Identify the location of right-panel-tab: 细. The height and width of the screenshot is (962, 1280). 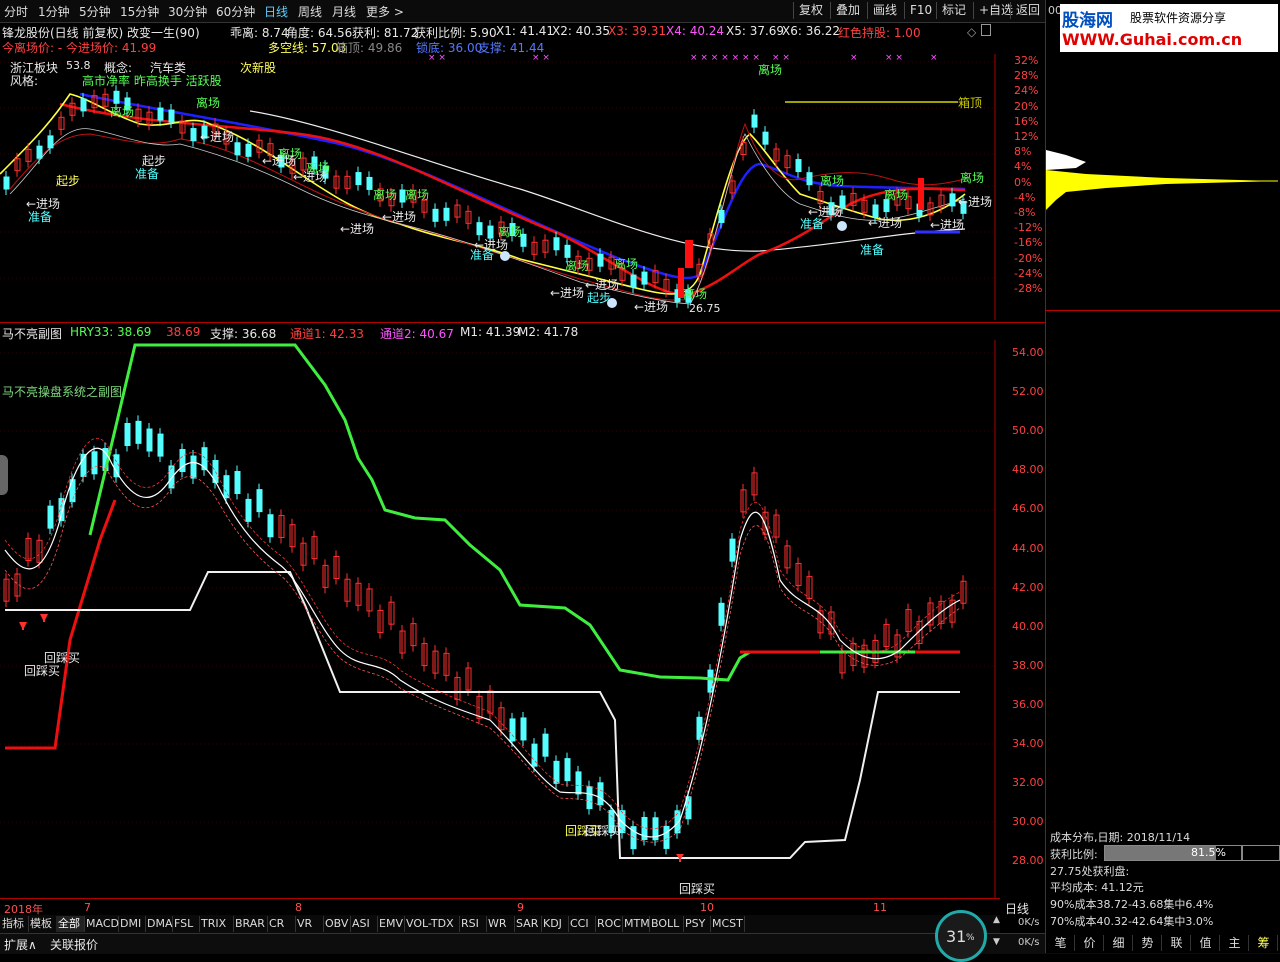
(1119, 943).